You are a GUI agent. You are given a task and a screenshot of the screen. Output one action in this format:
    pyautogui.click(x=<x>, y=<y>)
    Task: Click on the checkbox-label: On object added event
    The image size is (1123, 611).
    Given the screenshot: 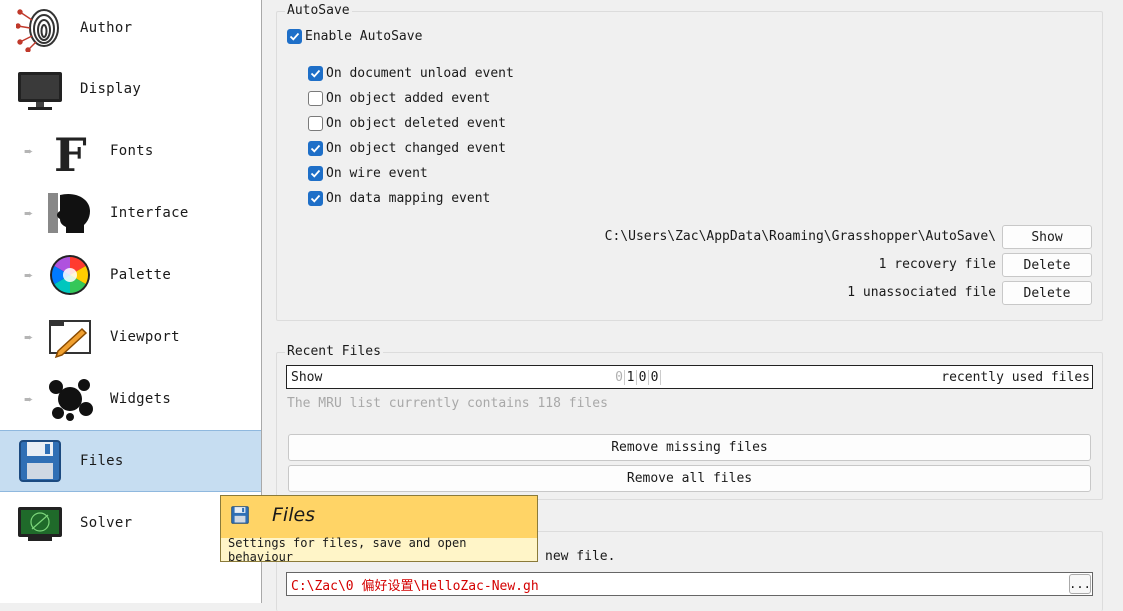 What is the action you would take?
    pyautogui.click(x=408, y=98)
    